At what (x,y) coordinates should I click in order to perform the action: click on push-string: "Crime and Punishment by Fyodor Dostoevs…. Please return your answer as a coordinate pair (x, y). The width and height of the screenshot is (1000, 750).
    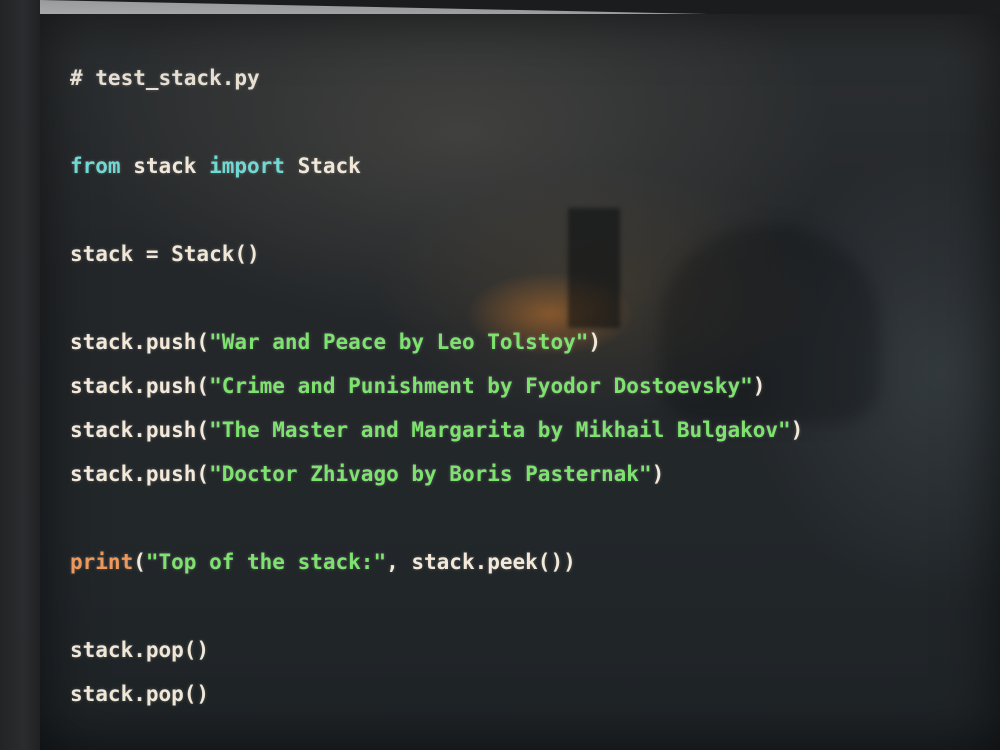
    Looking at the image, I should click on (481, 386).